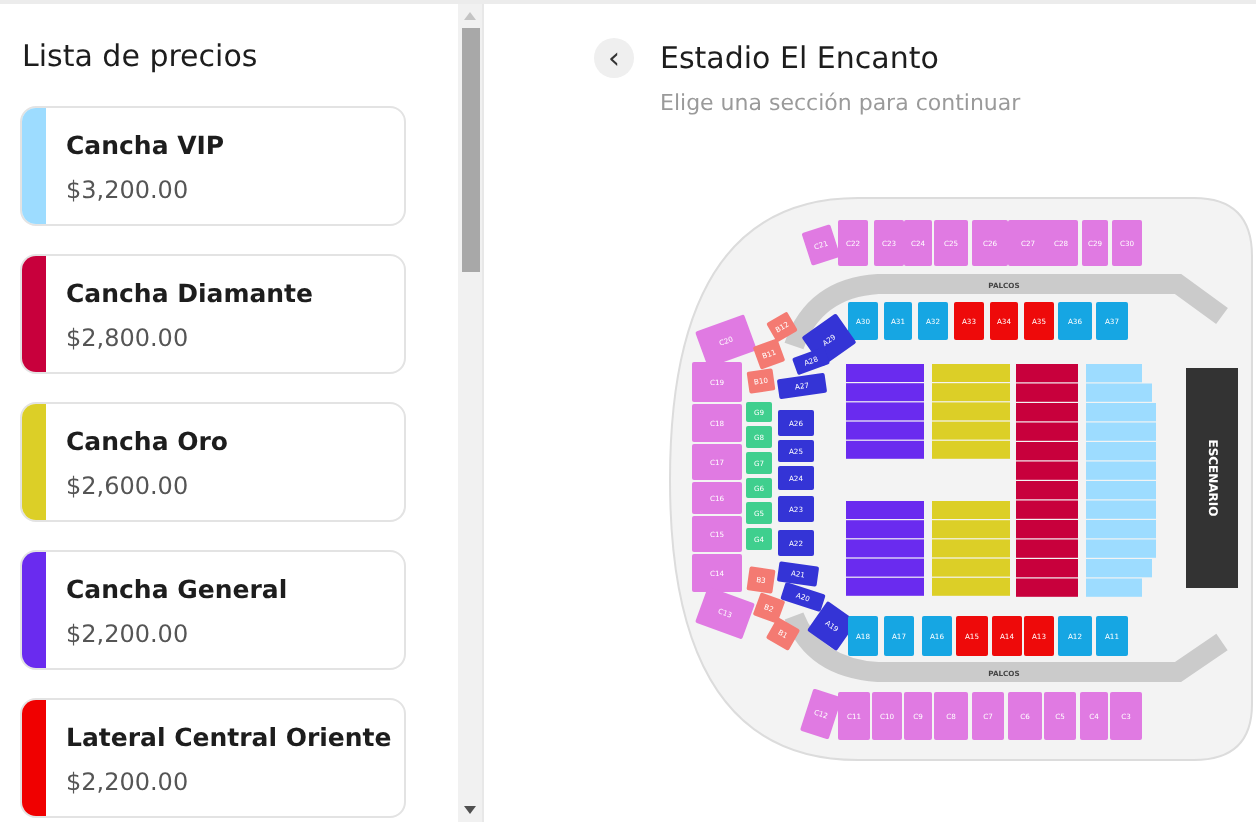 This screenshot has width=1256, height=822. I want to click on category-price: $2,800.00, so click(128, 337).